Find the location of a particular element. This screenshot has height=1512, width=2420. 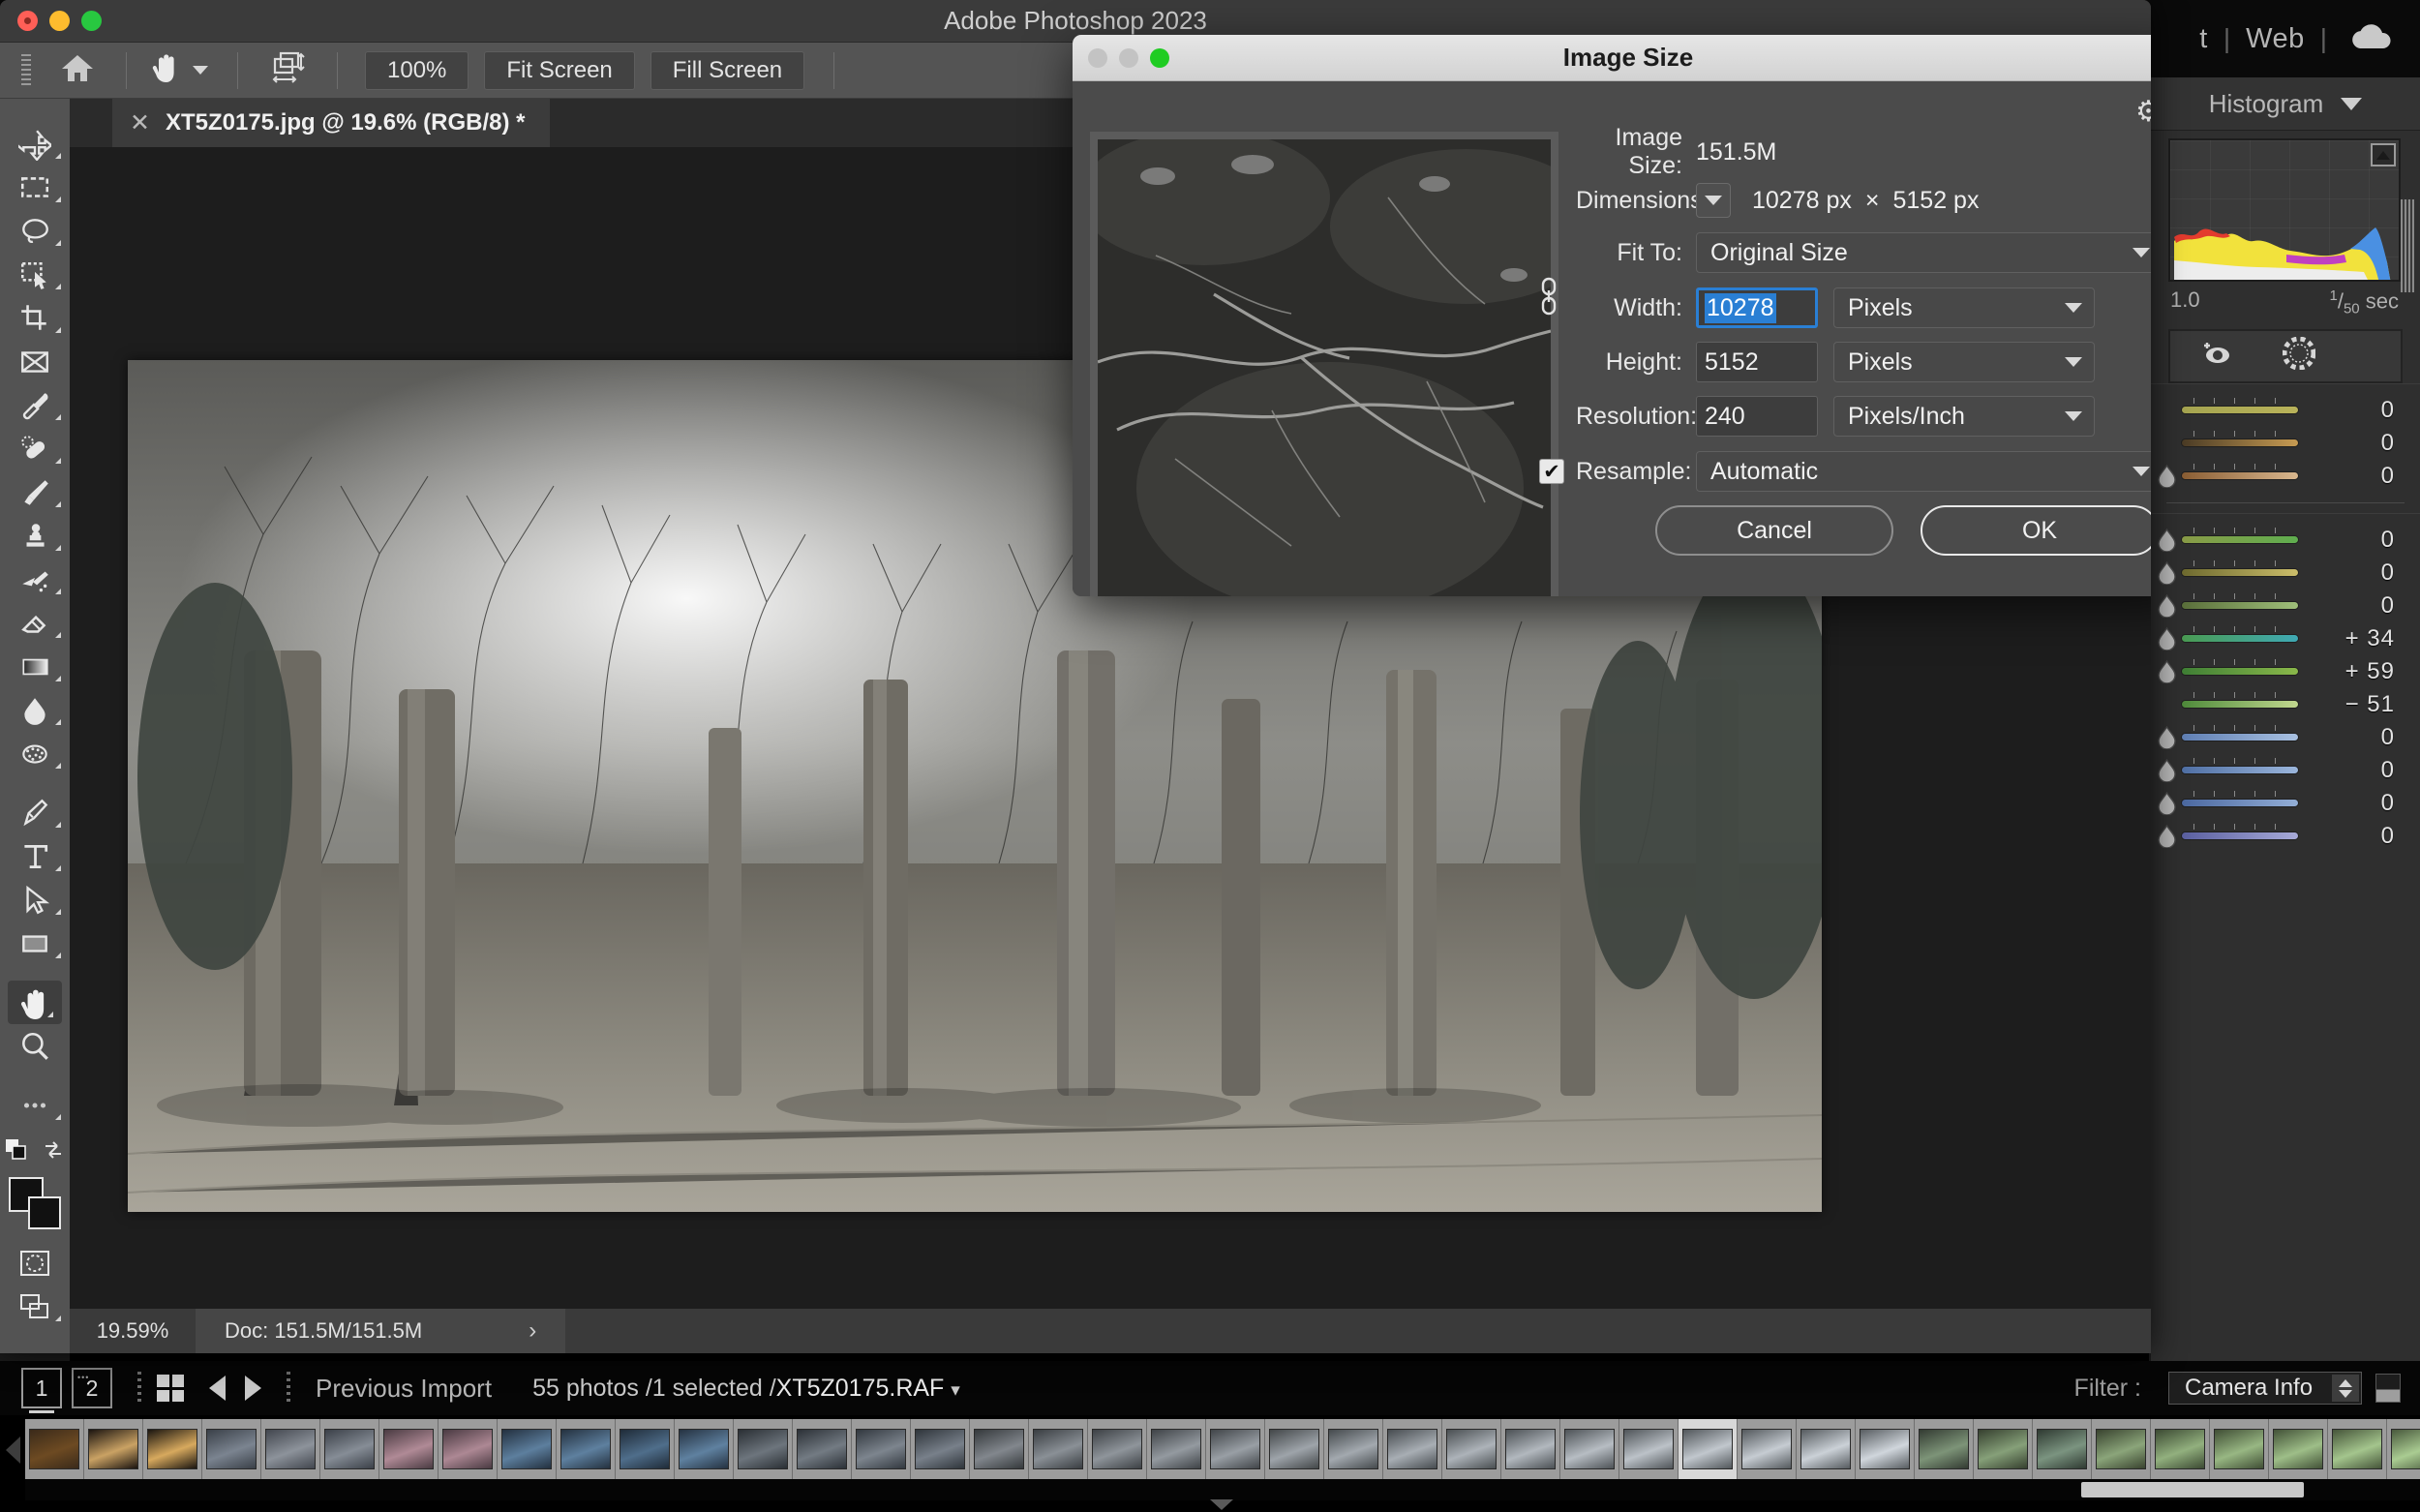

resolution-unit-select: Pixels/Inch is located at coordinates (1964, 416).